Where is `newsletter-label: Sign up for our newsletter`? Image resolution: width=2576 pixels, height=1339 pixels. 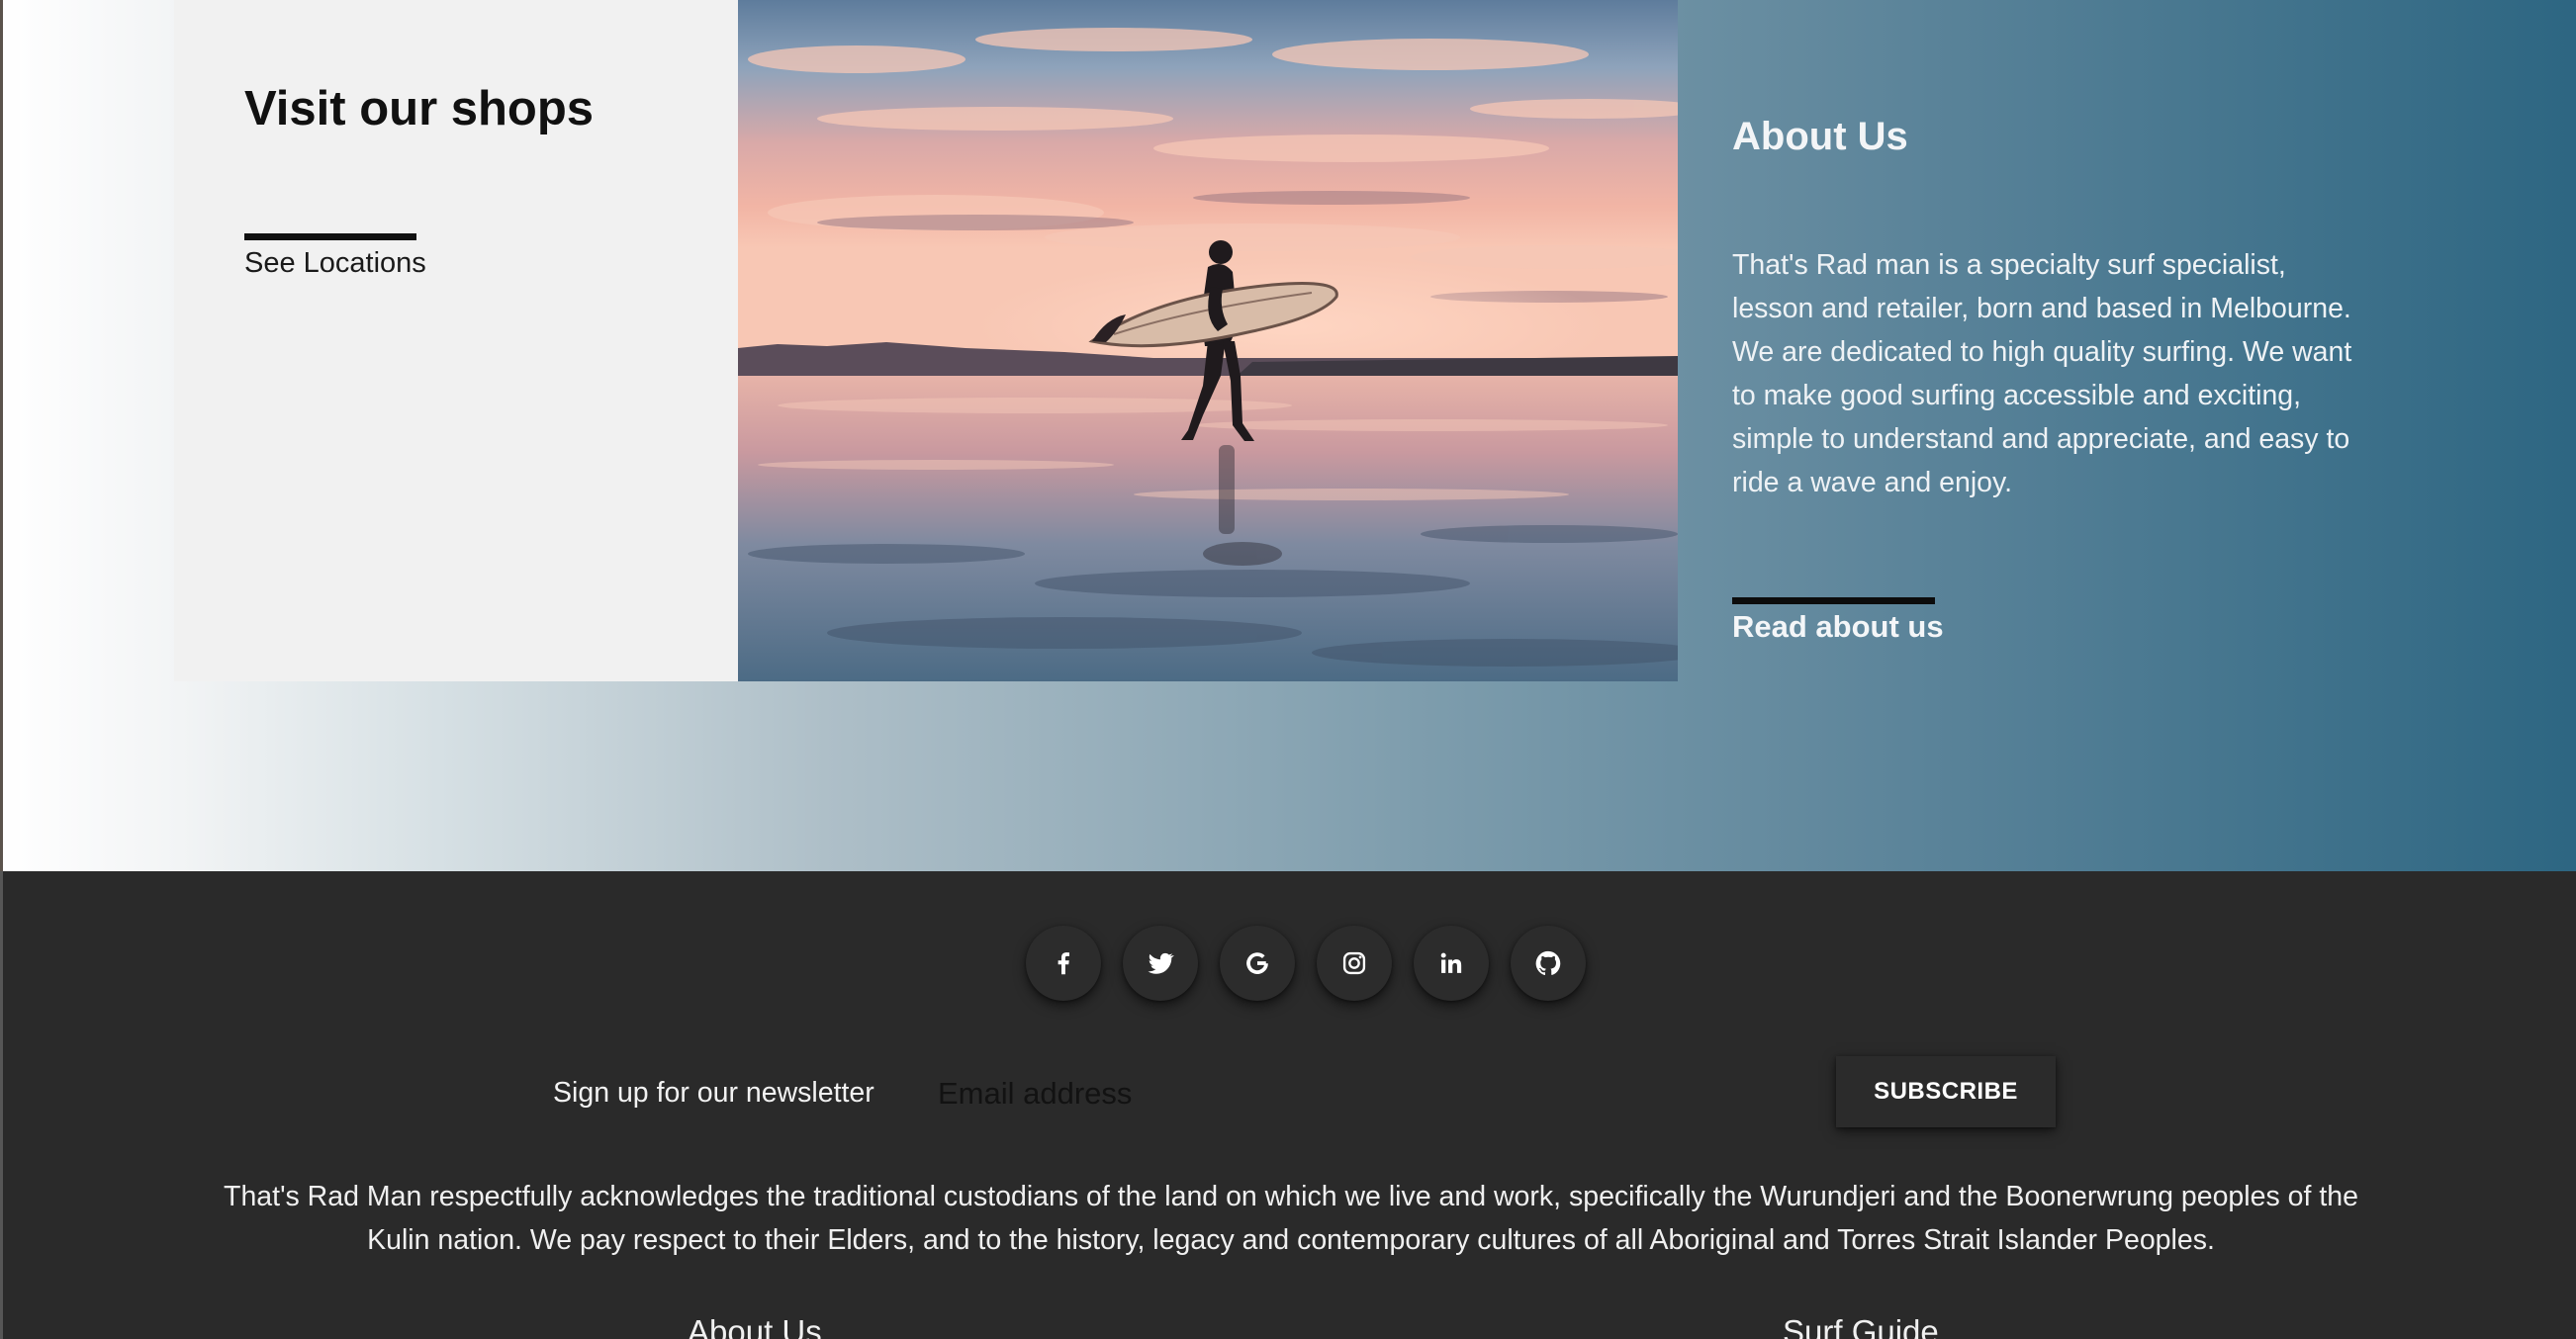 newsletter-label: Sign up for our newsletter is located at coordinates (713, 1093).